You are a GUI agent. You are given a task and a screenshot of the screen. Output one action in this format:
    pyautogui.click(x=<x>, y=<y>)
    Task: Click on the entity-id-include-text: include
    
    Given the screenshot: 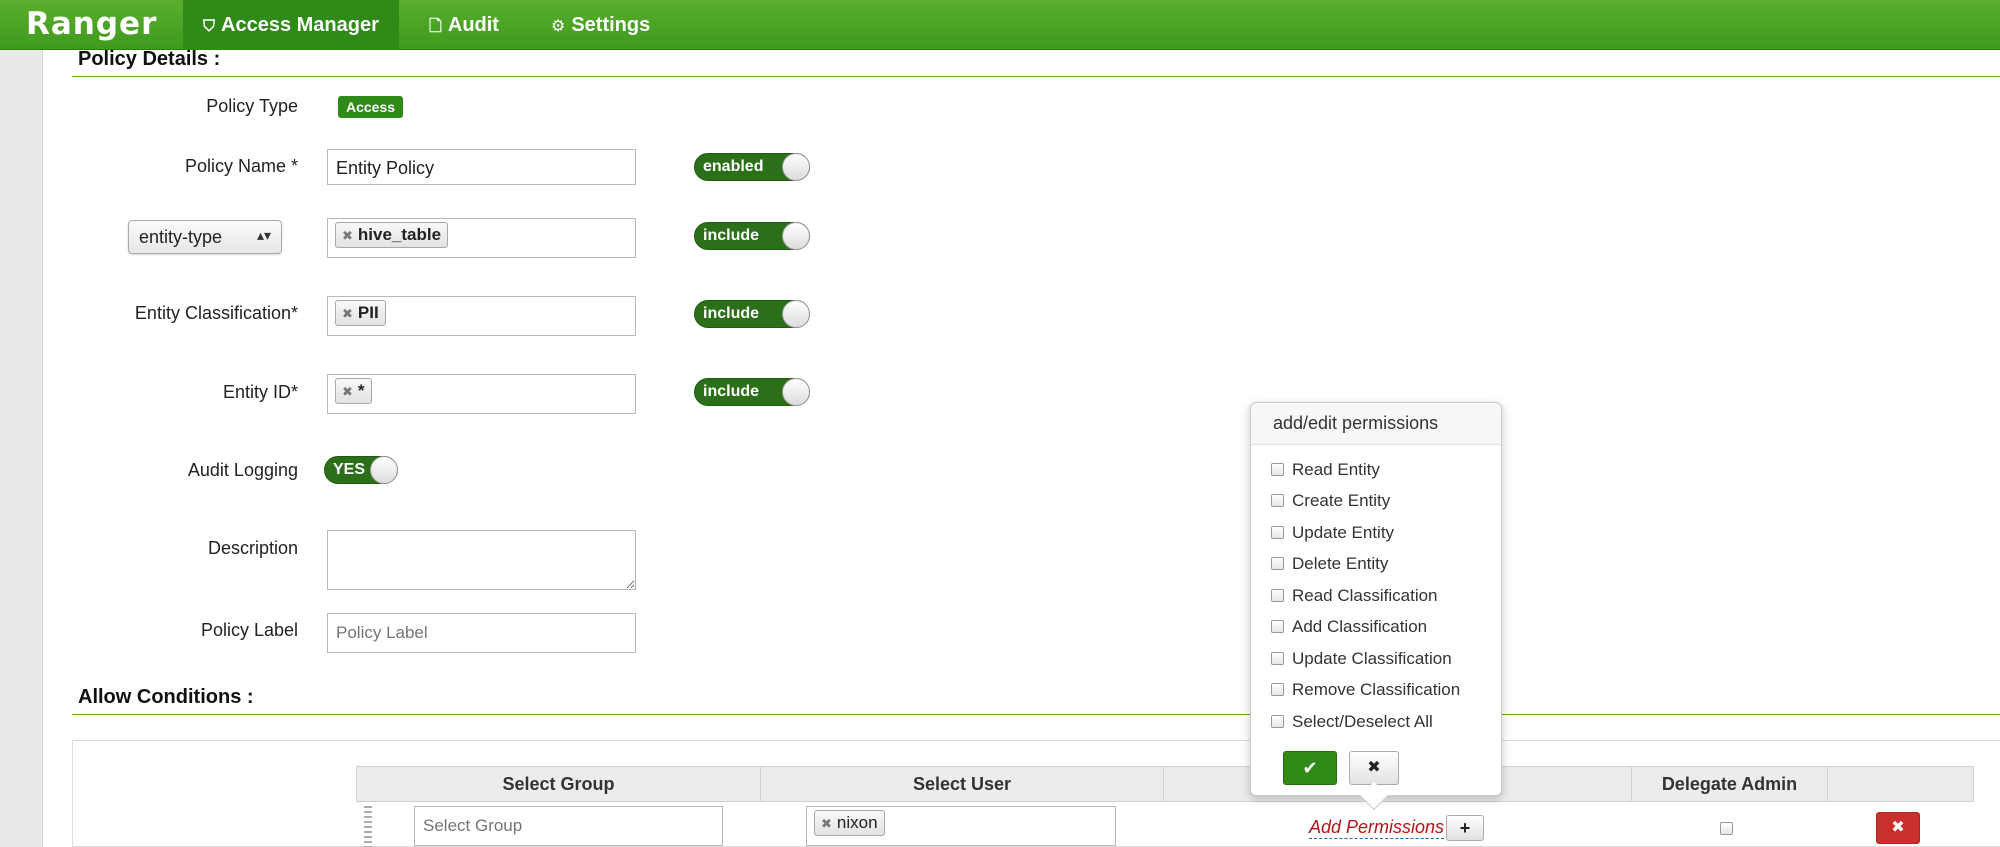 What is the action you would take?
    pyautogui.click(x=731, y=391)
    